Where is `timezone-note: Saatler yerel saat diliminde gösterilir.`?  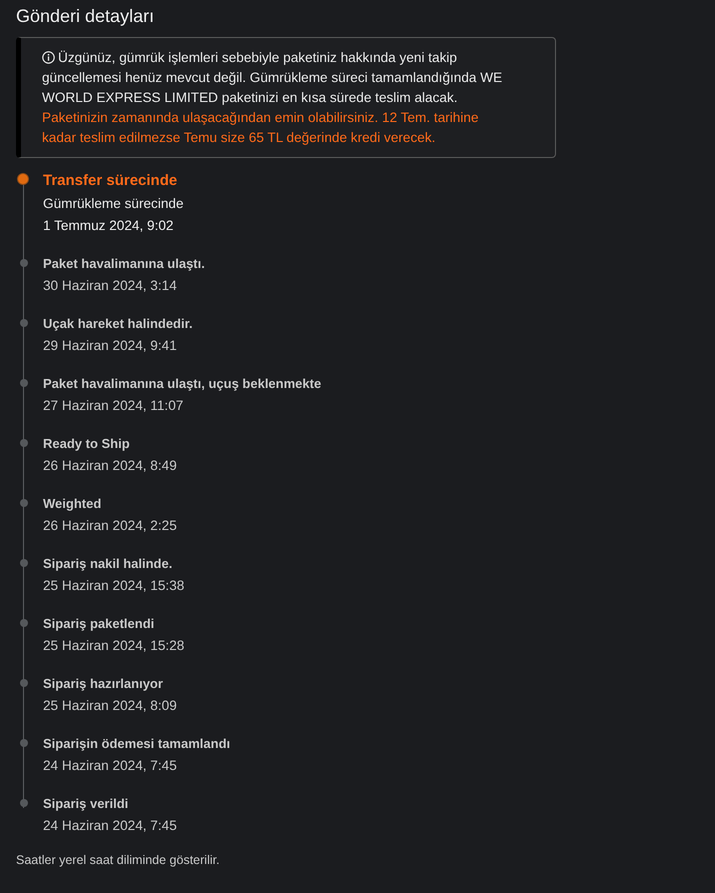 timezone-note: Saatler yerel saat diliminde gösterilir. is located at coordinates (118, 860).